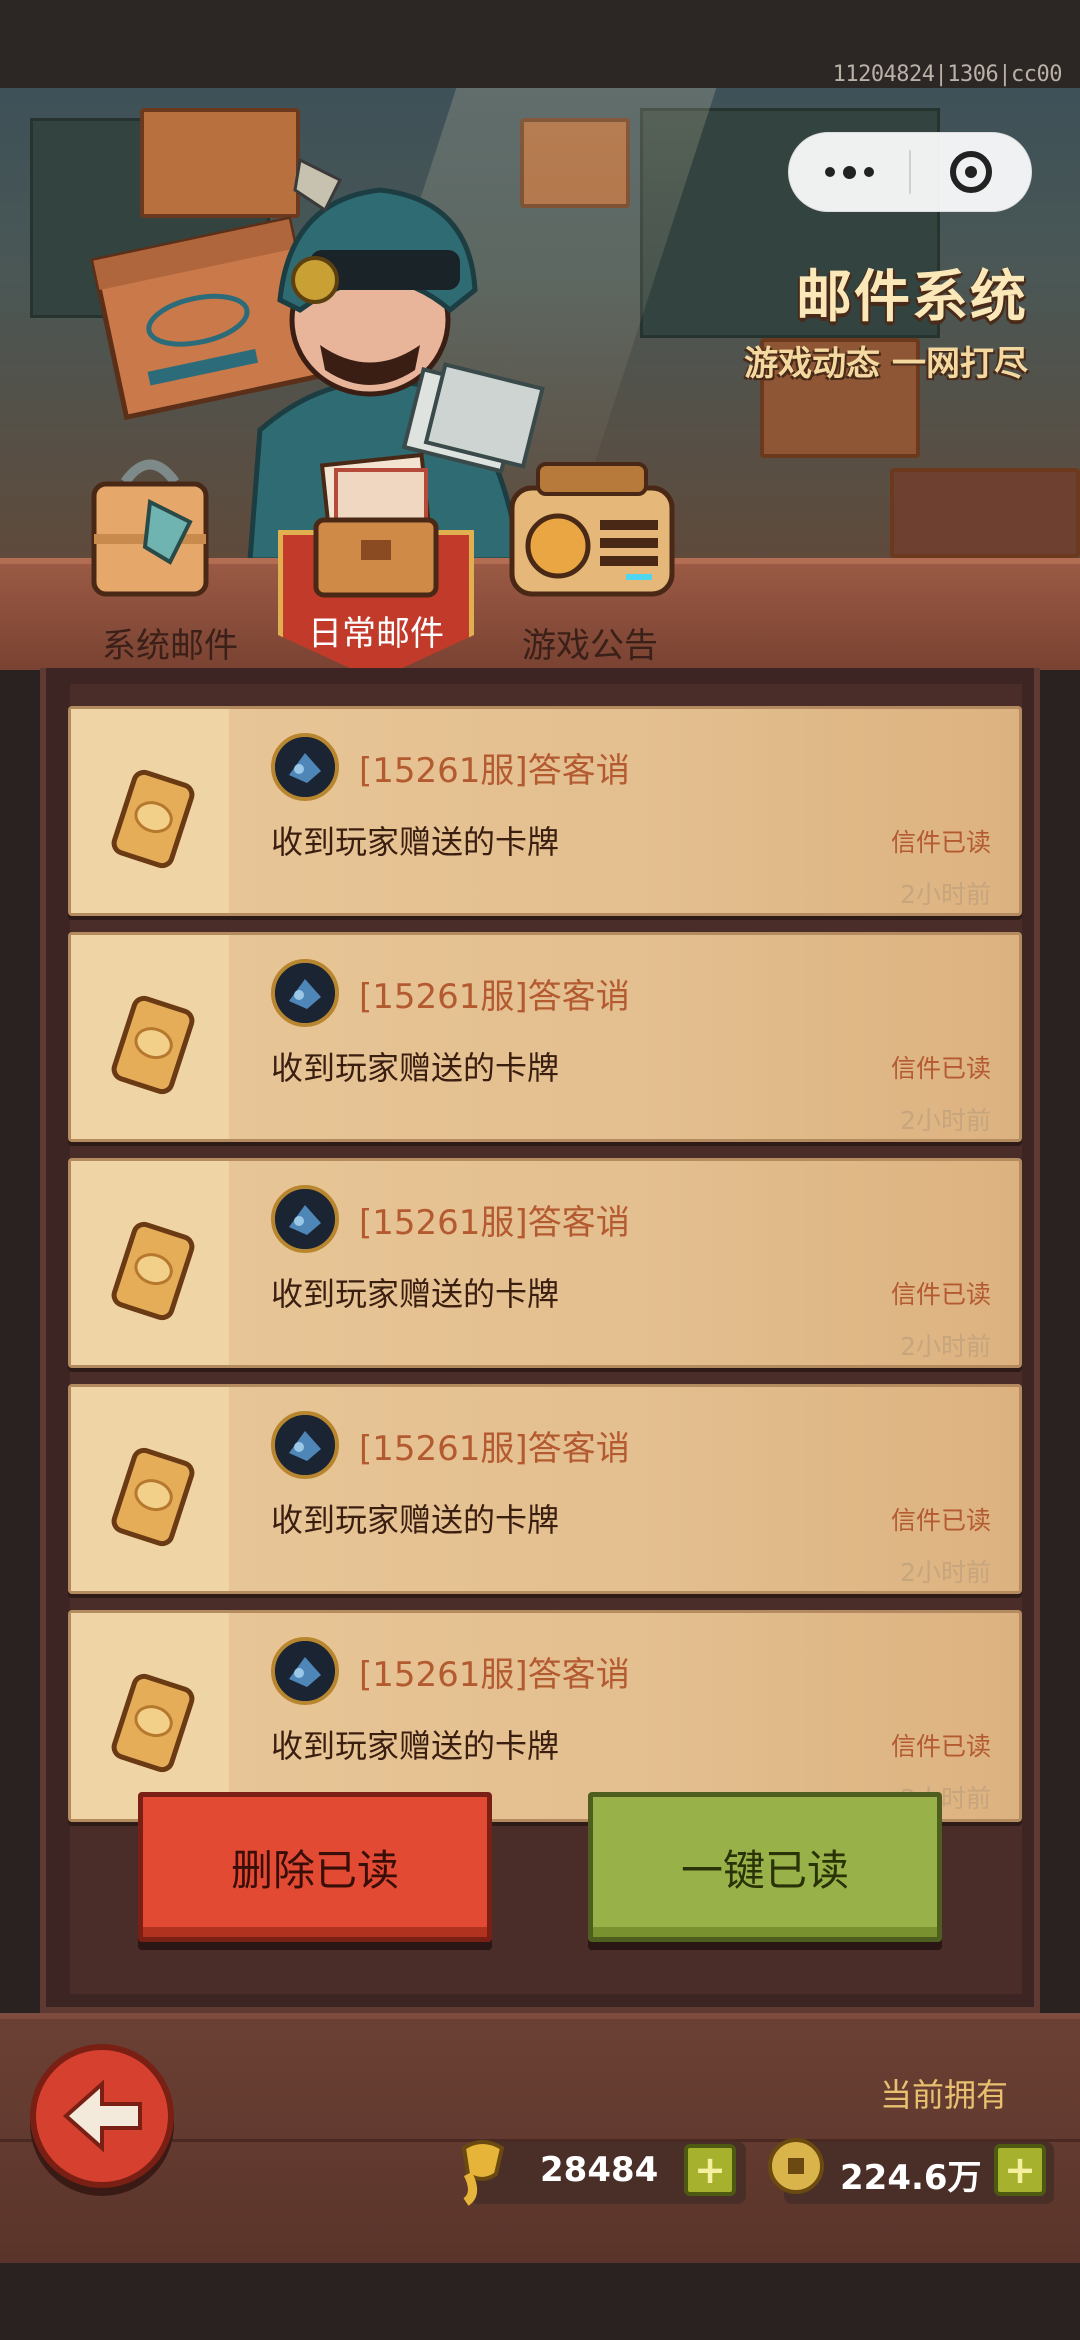 The height and width of the screenshot is (2340, 1080). I want to click on delete-read-button: 删除已读, so click(315, 1867).